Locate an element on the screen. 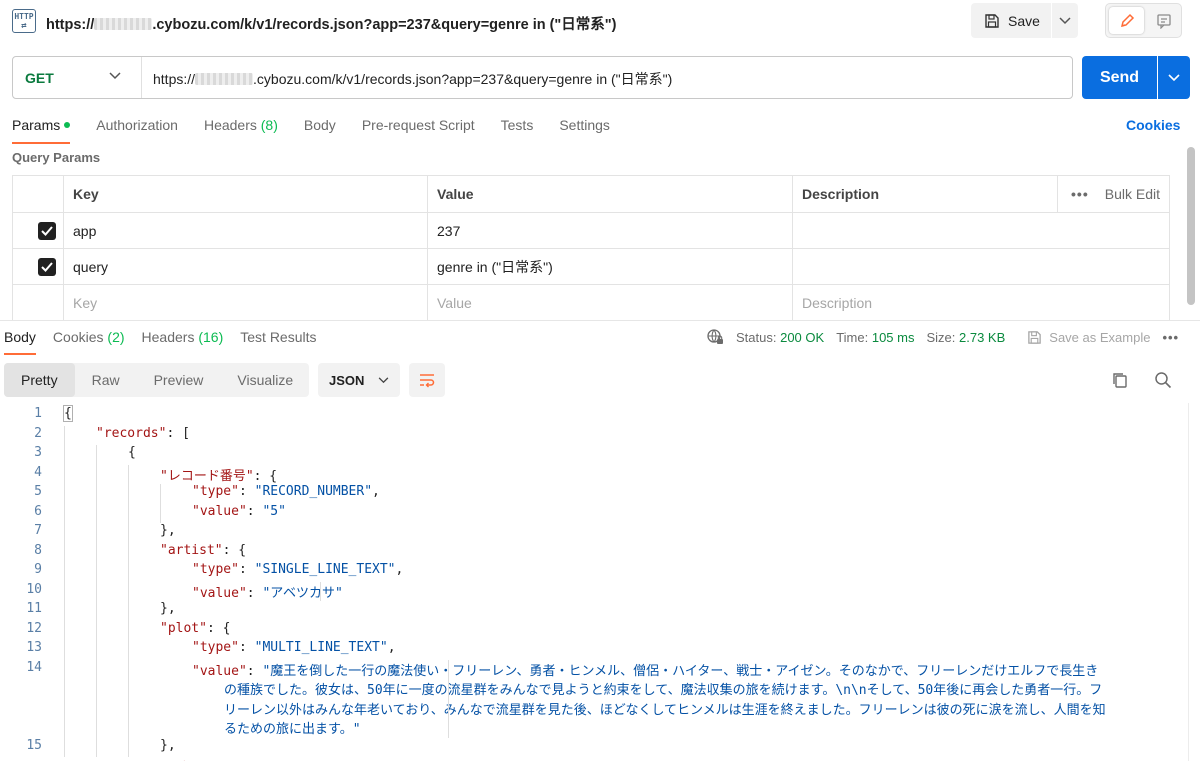 The width and height of the screenshot is (1200, 761). line-number: 7 is located at coordinates (38, 530).